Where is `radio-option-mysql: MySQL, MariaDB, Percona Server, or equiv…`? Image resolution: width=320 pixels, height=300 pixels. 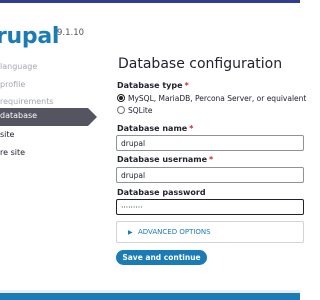
radio-option-mysql: MySQL, MariaDB, Percona Server, or equiv… is located at coordinates (211, 98).